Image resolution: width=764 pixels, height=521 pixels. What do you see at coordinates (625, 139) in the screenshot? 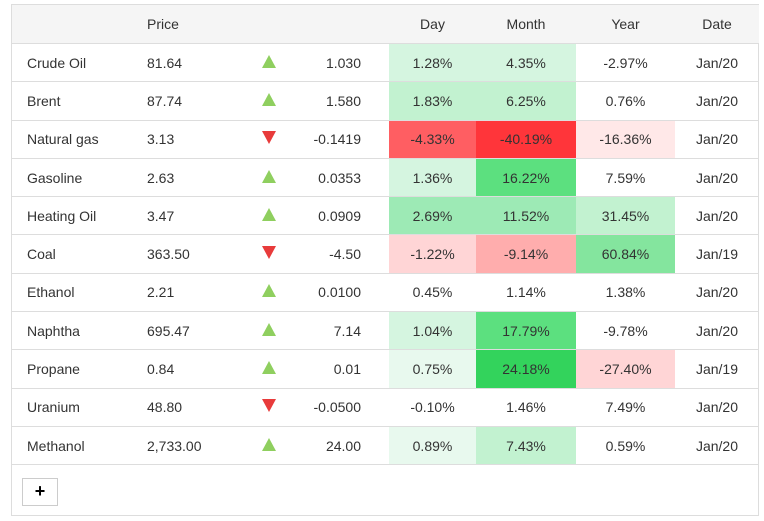
I see `year-change: -16.36%` at bounding box center [625, 139].